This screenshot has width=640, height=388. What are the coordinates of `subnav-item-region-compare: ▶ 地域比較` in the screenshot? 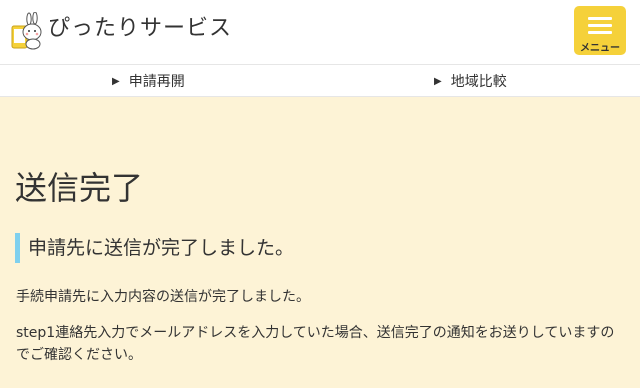 It's located at (470, 81).